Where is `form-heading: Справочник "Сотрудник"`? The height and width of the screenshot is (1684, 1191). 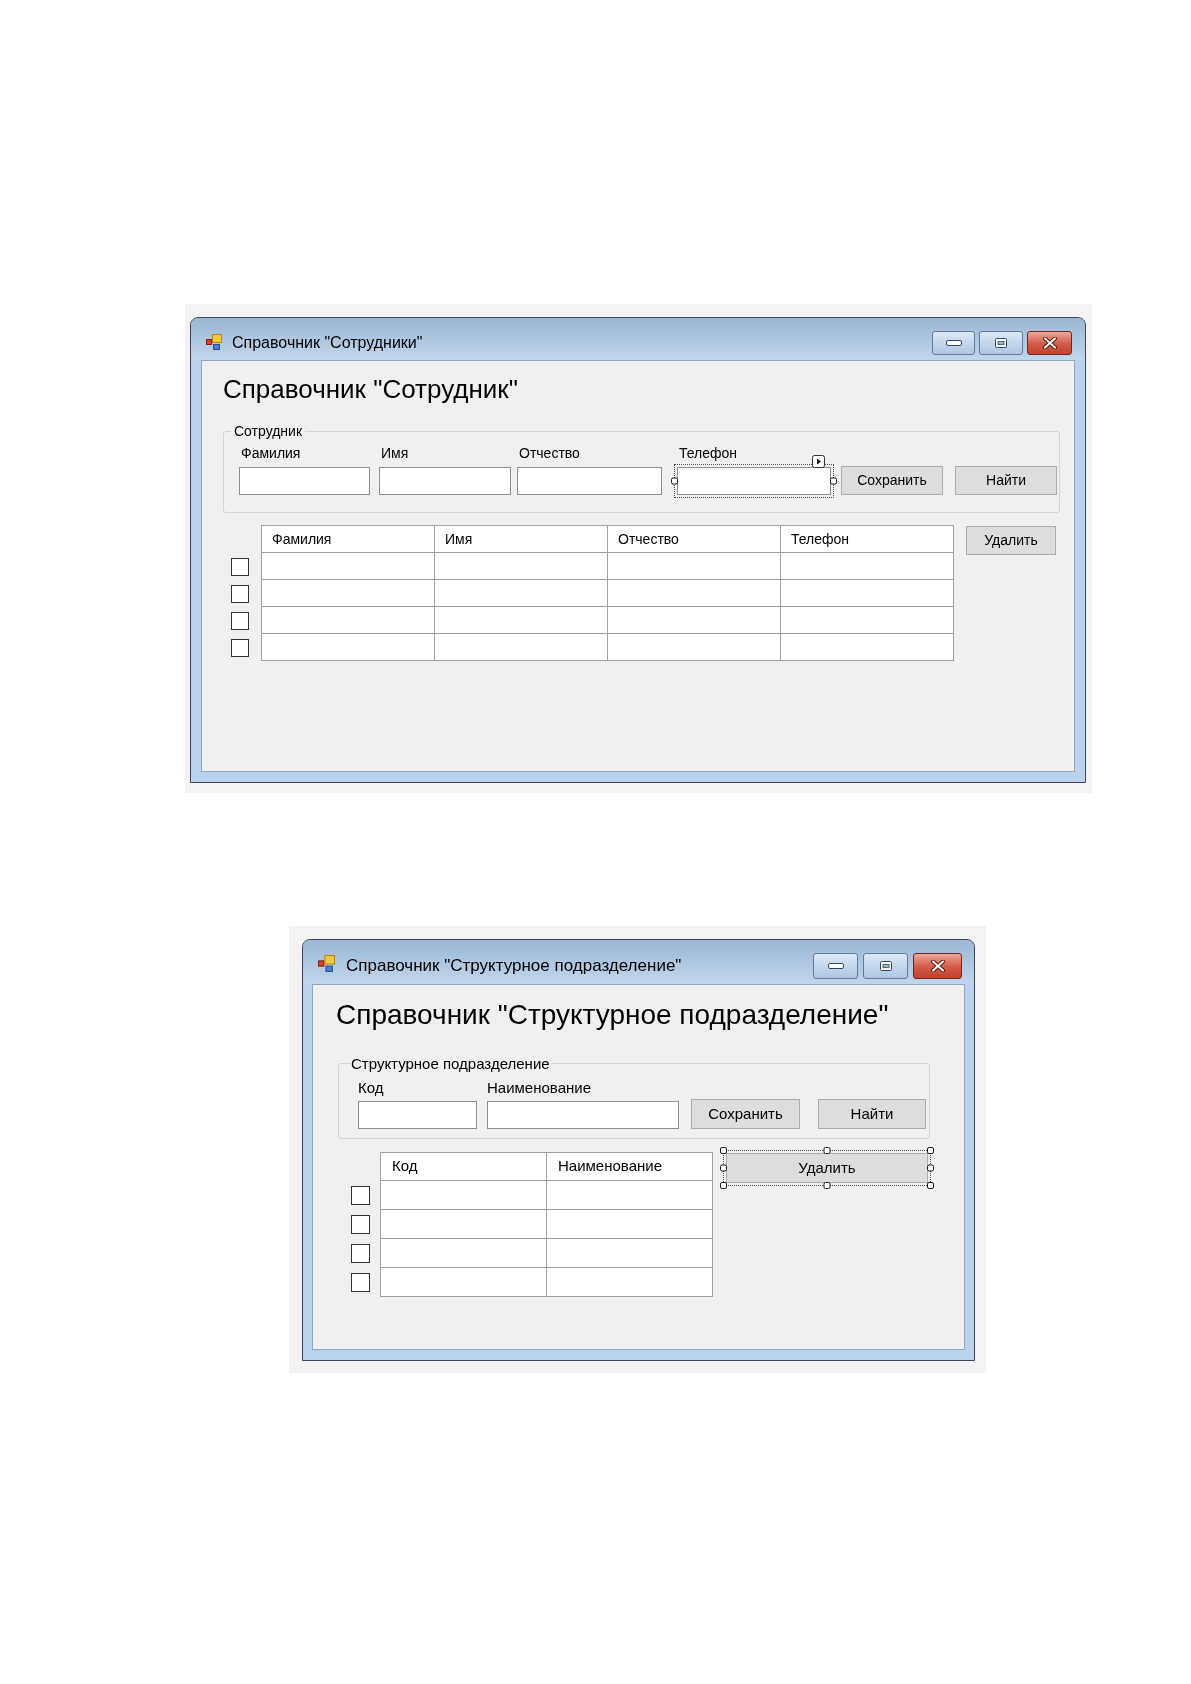 form-heading: Справочник "Сотрудник" is located at coordinates (370, 389).